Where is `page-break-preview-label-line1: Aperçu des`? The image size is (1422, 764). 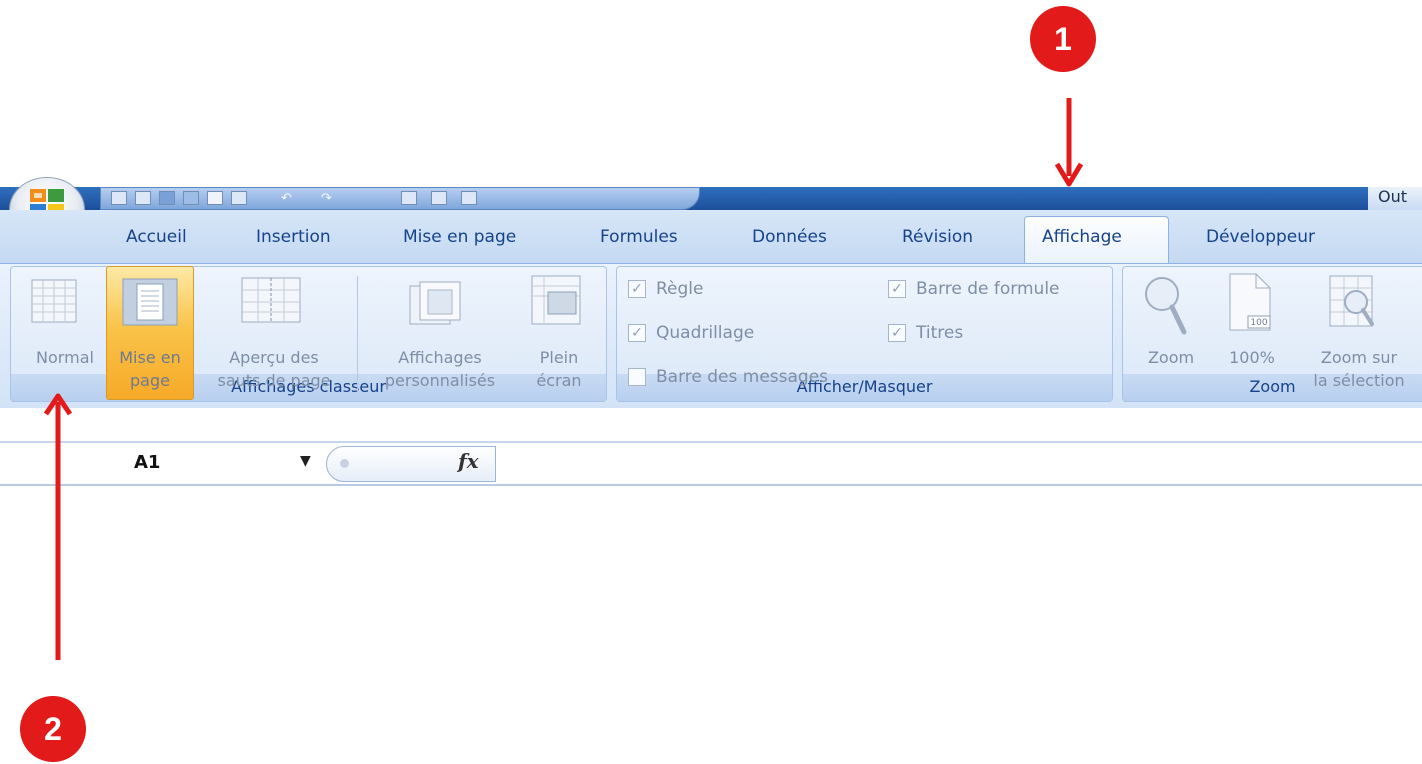
page-break-preview-label-line1: Aperçu des is located at coordinates (274, 357).